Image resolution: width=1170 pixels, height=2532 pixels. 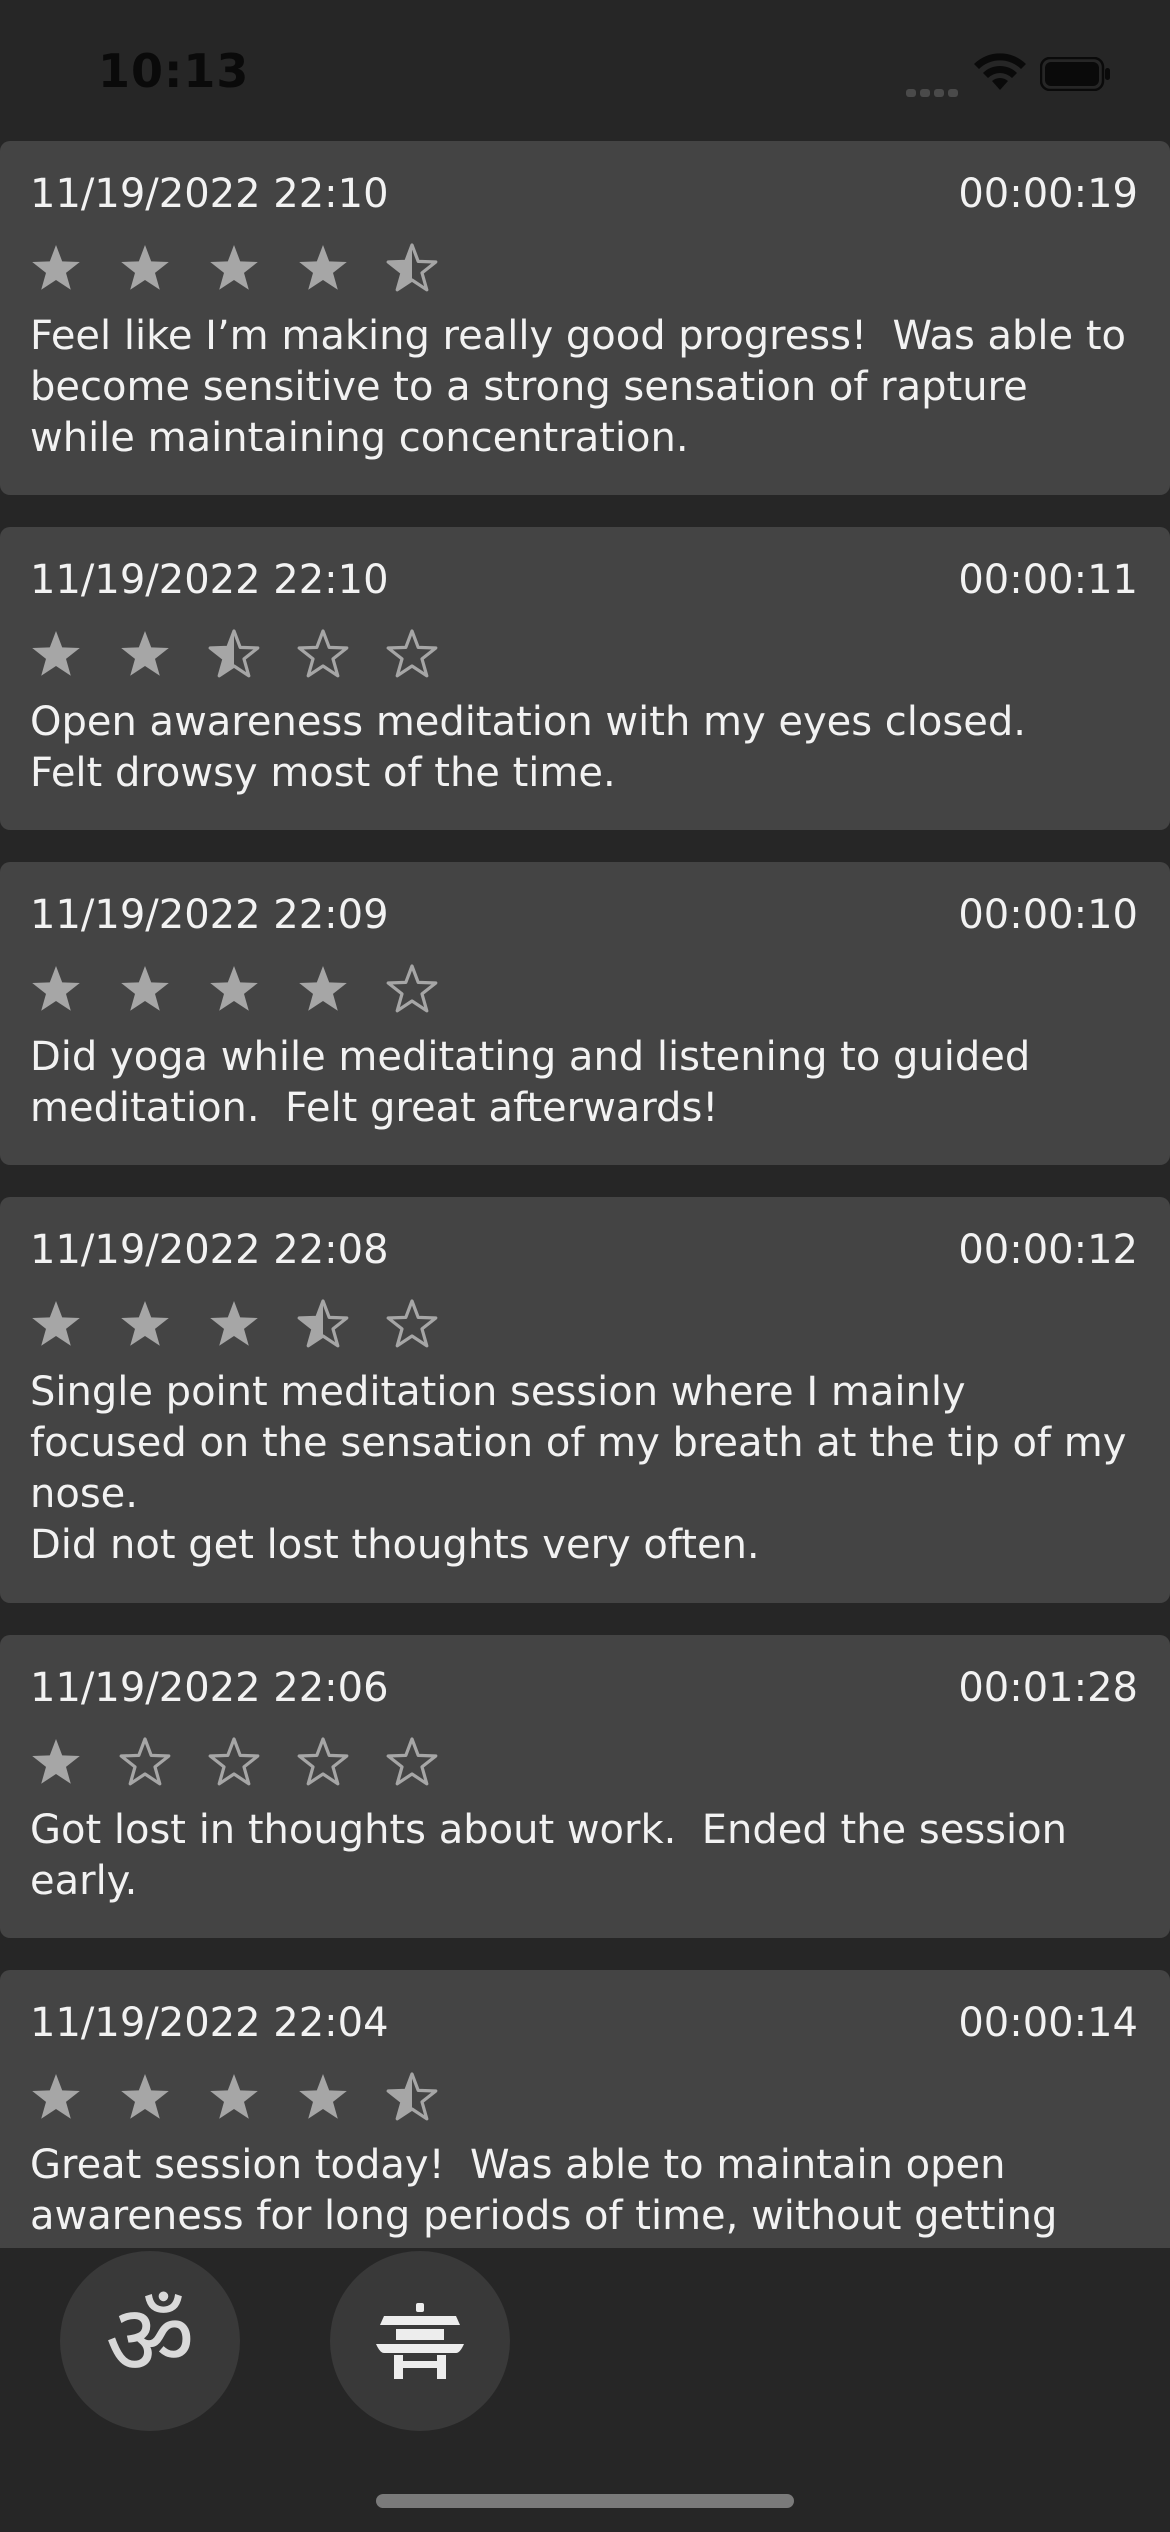 What do you see at coordinates (585, 2390) in the screenshot?
I see `tab-bar: ॐ` at bounding box center [585, 2390].